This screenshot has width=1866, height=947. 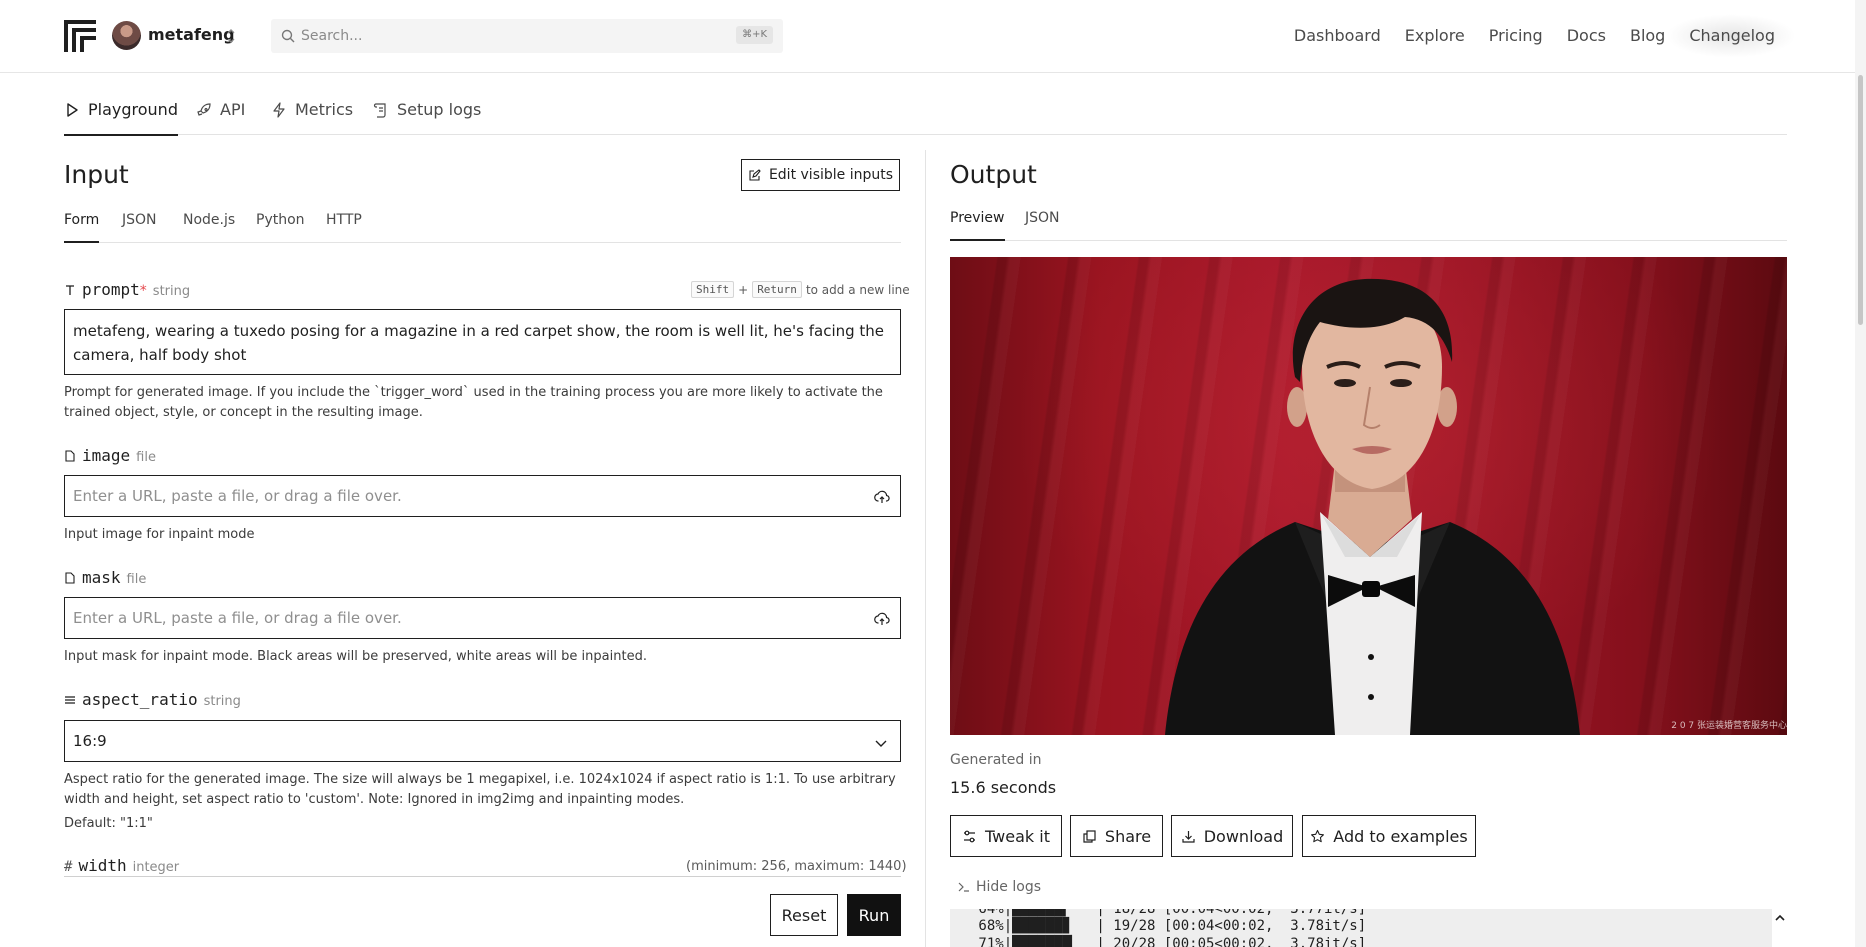 I want to click on nav-blog: Blog, so click(x=1647, y=35).